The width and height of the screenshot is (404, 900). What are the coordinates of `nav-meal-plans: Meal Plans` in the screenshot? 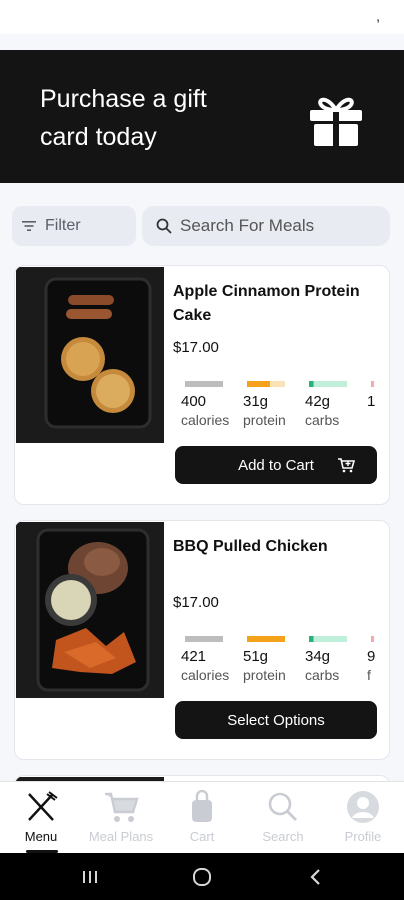 It's located at (121, 818).